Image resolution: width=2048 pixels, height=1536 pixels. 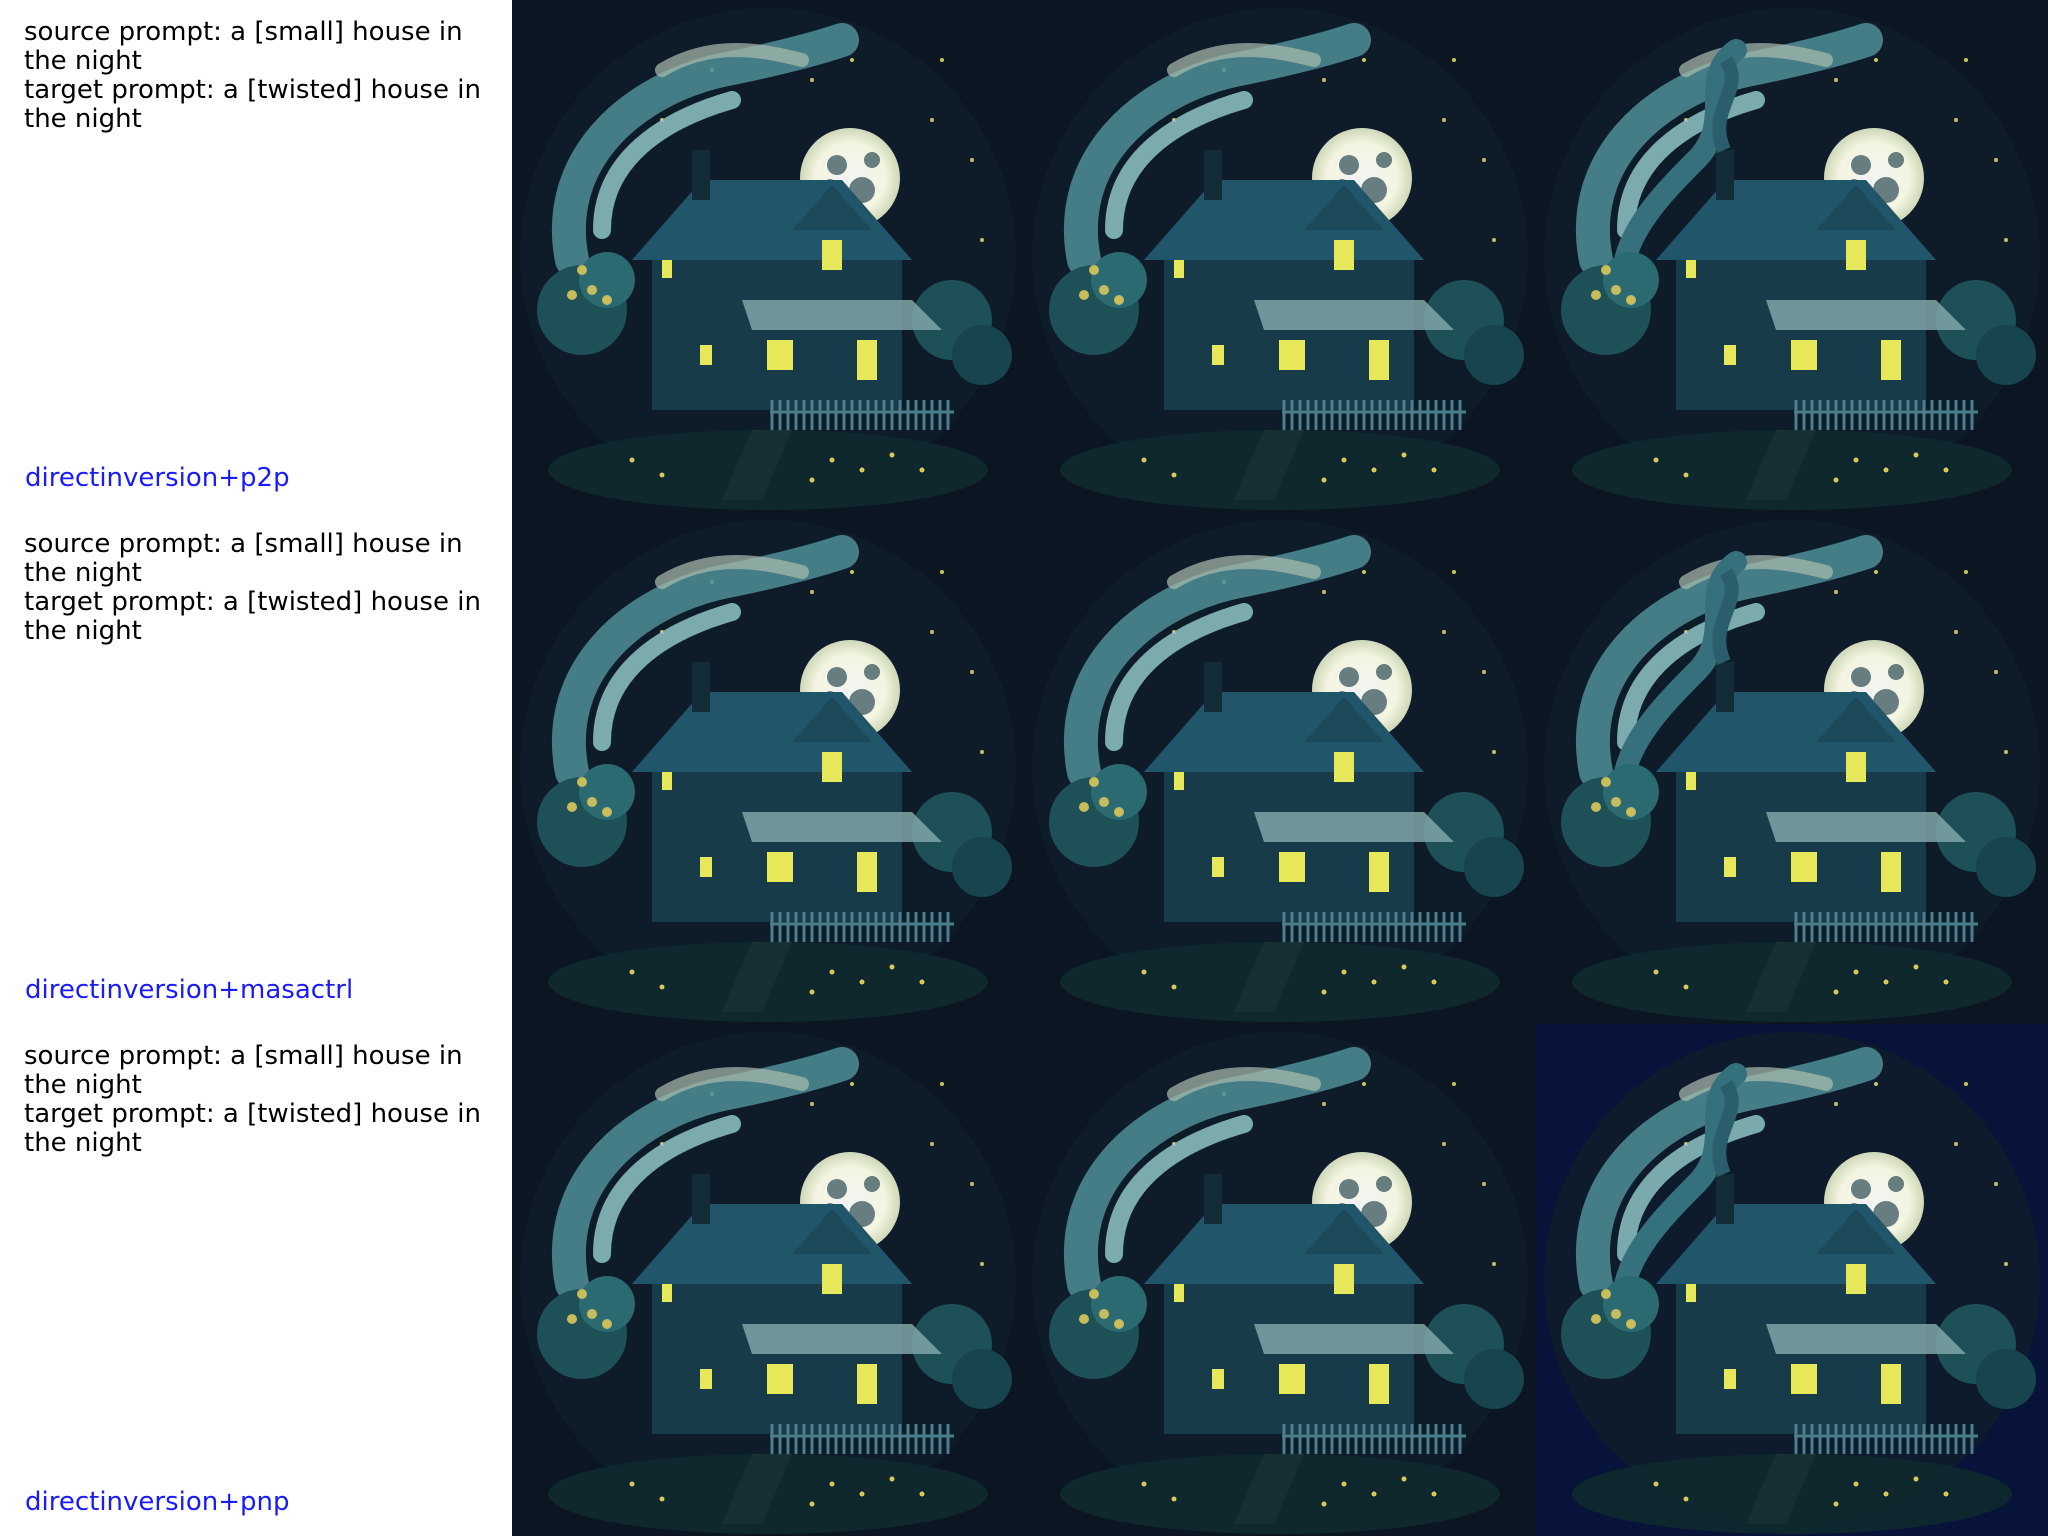 What do you see at coordinates (157, 1502) in the screenshot?
I see `method-label: directinversion+pnp` at bounding box center [157, 1502].